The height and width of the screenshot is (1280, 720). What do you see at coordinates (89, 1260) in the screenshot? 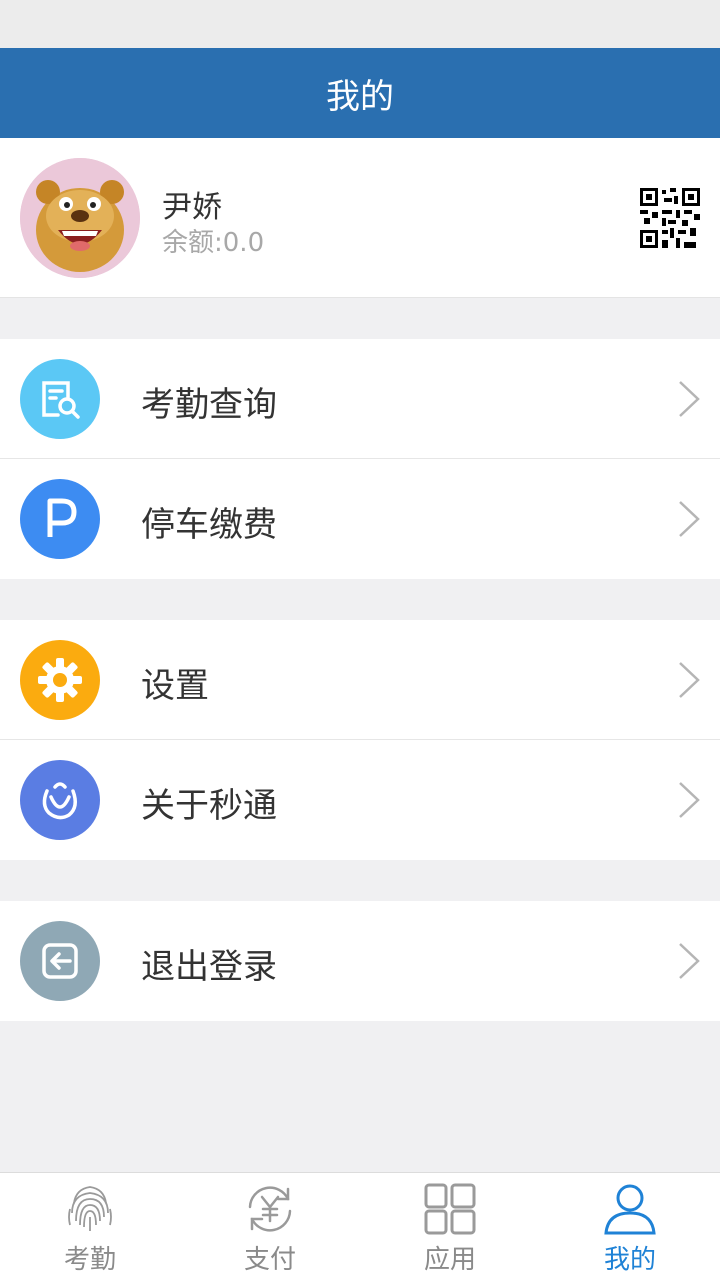
I see `tab-label: 考勤` at bounding box center [89, 1260].